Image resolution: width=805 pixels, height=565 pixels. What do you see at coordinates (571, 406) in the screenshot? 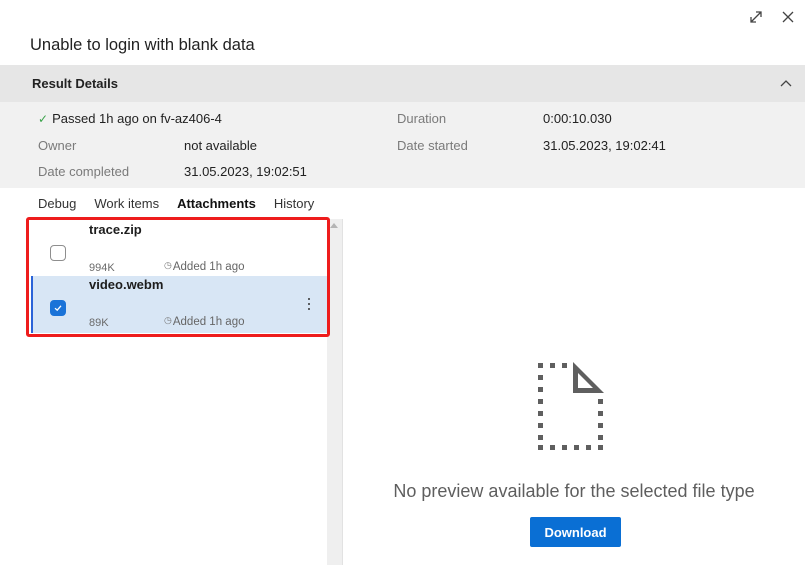
I see `file-no-preview-icon` at bounding box center [571, 406].